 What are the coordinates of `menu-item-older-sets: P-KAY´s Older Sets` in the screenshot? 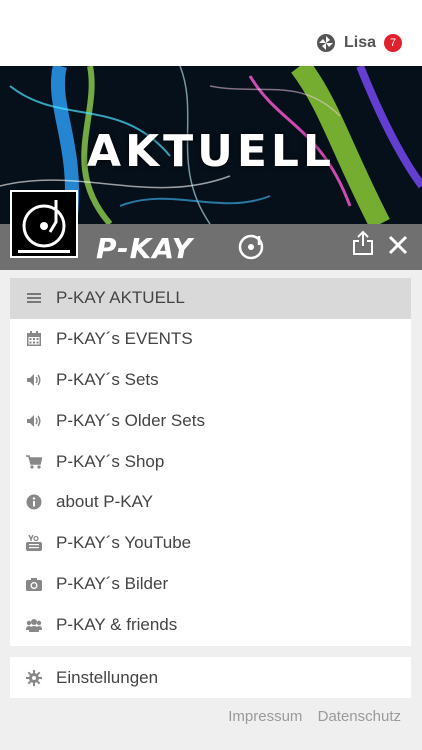 It's located at (210, 420).